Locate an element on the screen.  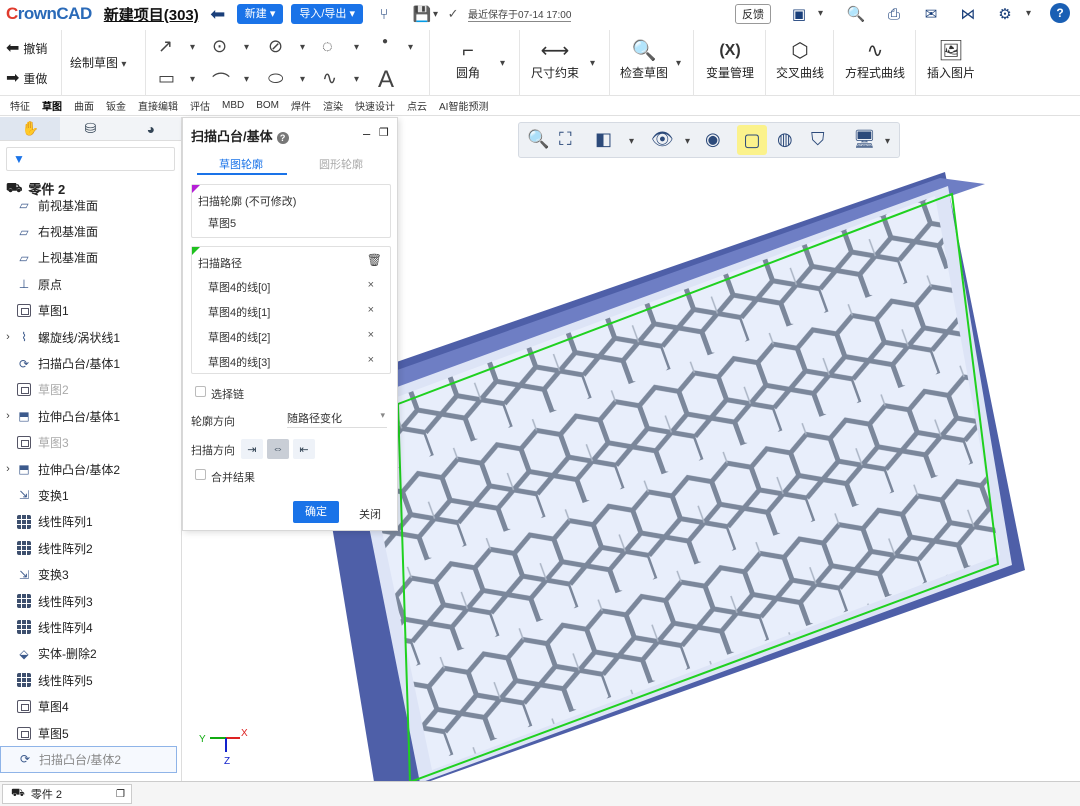
zoom-icon: 🔍 is located at coordinates (538, 139).